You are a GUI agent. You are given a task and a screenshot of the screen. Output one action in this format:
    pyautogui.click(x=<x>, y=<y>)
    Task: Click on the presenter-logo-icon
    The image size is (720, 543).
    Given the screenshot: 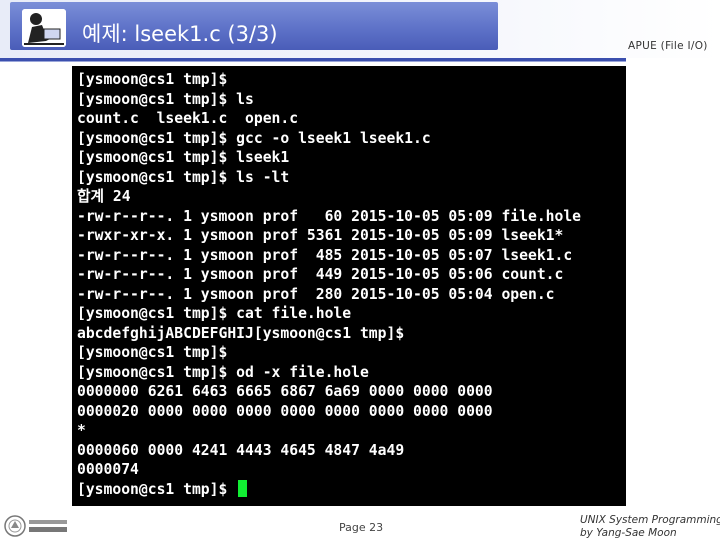 What is the action you would take?
    pyautogui.click(x=44, y=28)
    